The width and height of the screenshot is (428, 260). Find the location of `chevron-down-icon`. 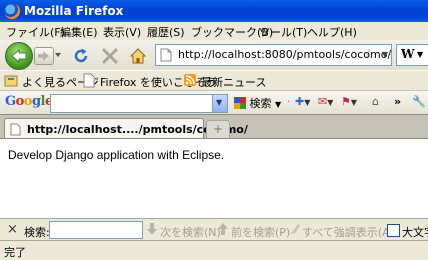

chevron-down-icon is located at coordinates (58, 55).